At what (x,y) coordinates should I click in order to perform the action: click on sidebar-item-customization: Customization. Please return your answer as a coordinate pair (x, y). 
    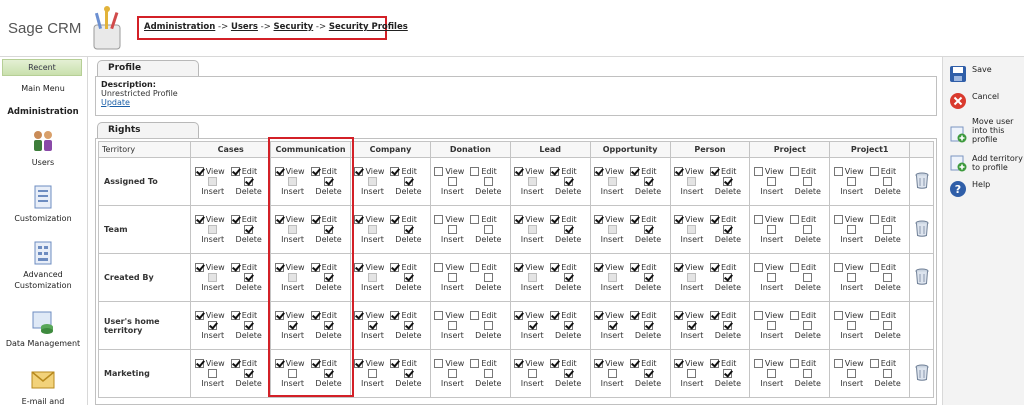
    Looking at the image, I should click on (43, 204).